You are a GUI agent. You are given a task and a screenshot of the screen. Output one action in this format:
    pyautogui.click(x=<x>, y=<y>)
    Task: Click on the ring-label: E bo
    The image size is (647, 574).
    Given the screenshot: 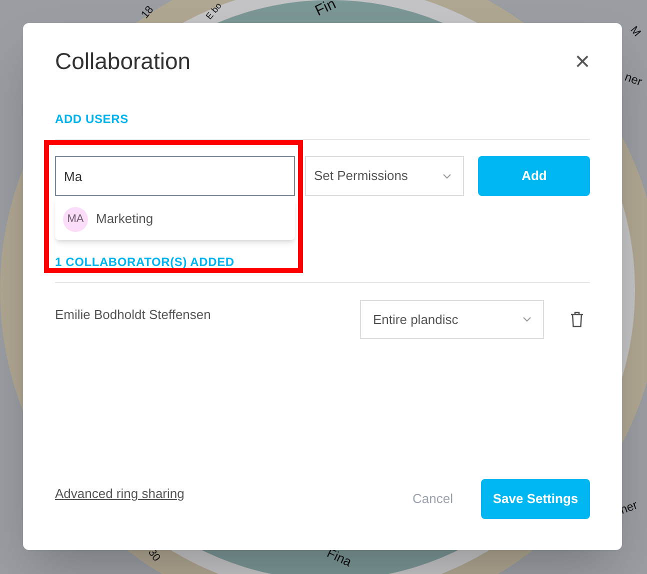 What is the action you would take?
    pyautogui.click(x=214, y=11)
    